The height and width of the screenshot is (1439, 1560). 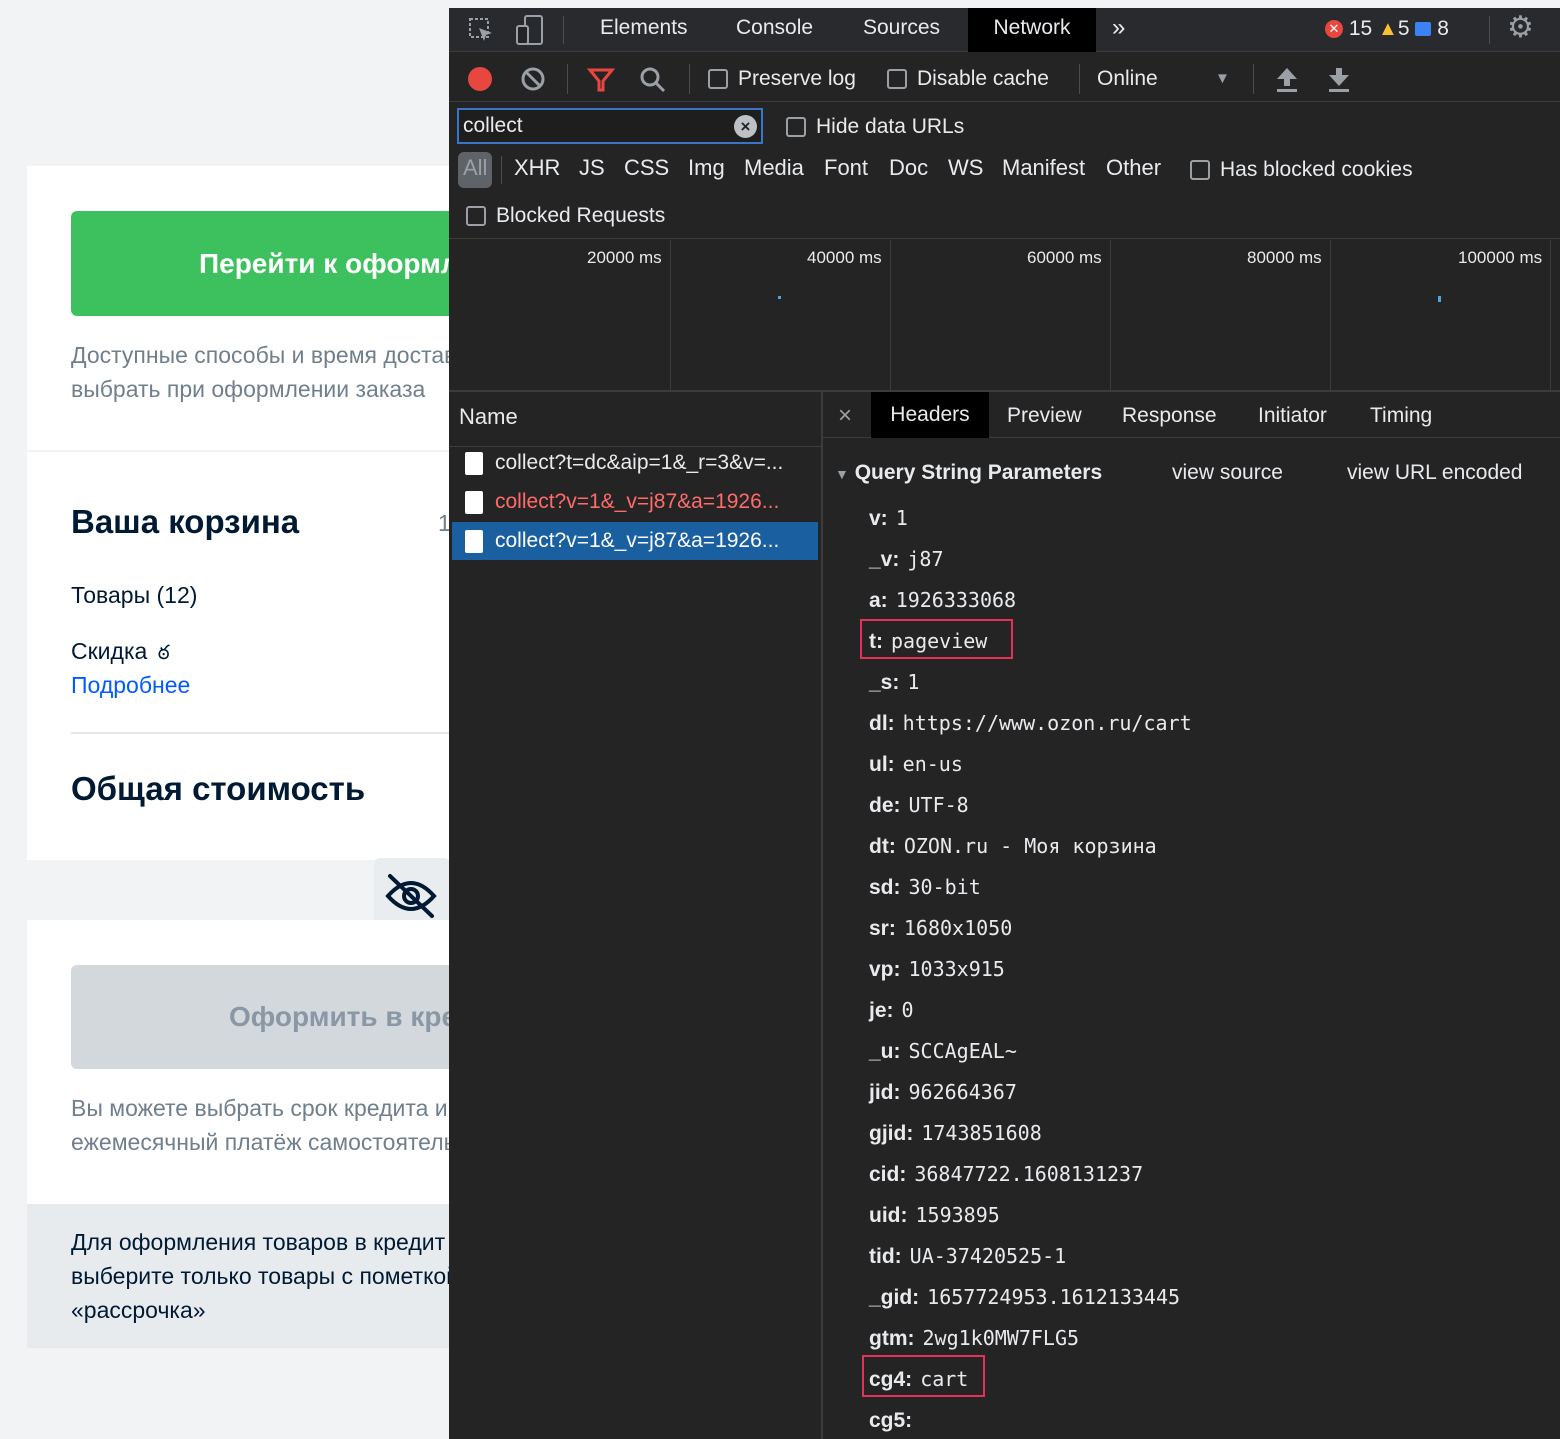 What do you see at coordinates (745, 126) in the screenshot?
I see `clear-filter-icon: ×` at bounding box center [745, 126].